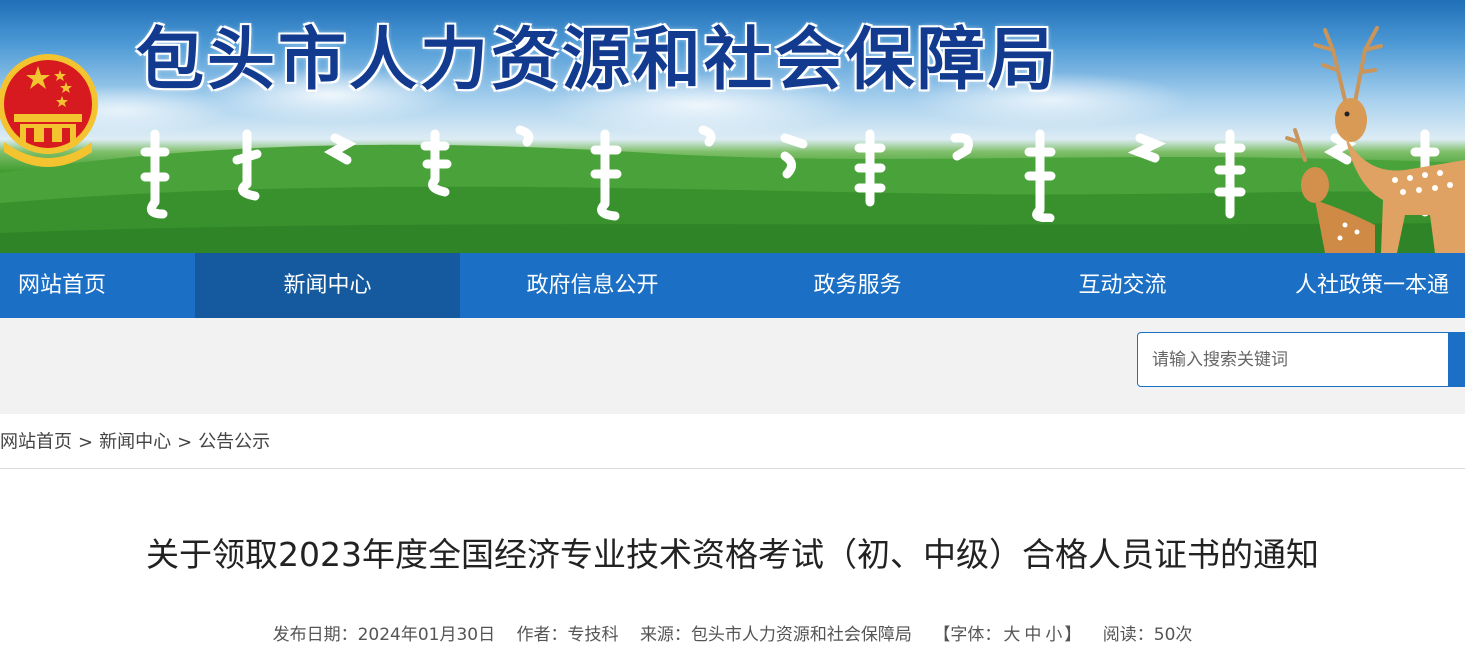 Image resolution: width=1465 pixels, height=646 pixels. I want to click on search-band, so click(732, 366).